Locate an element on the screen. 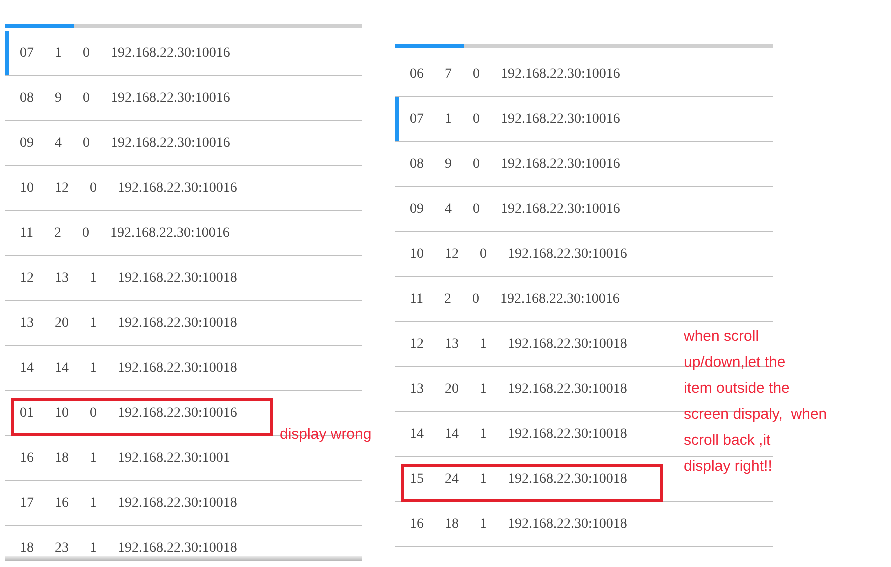  list-item: 01 10 0 192.168.22.30:10016 is located at coordinates (142, 413).